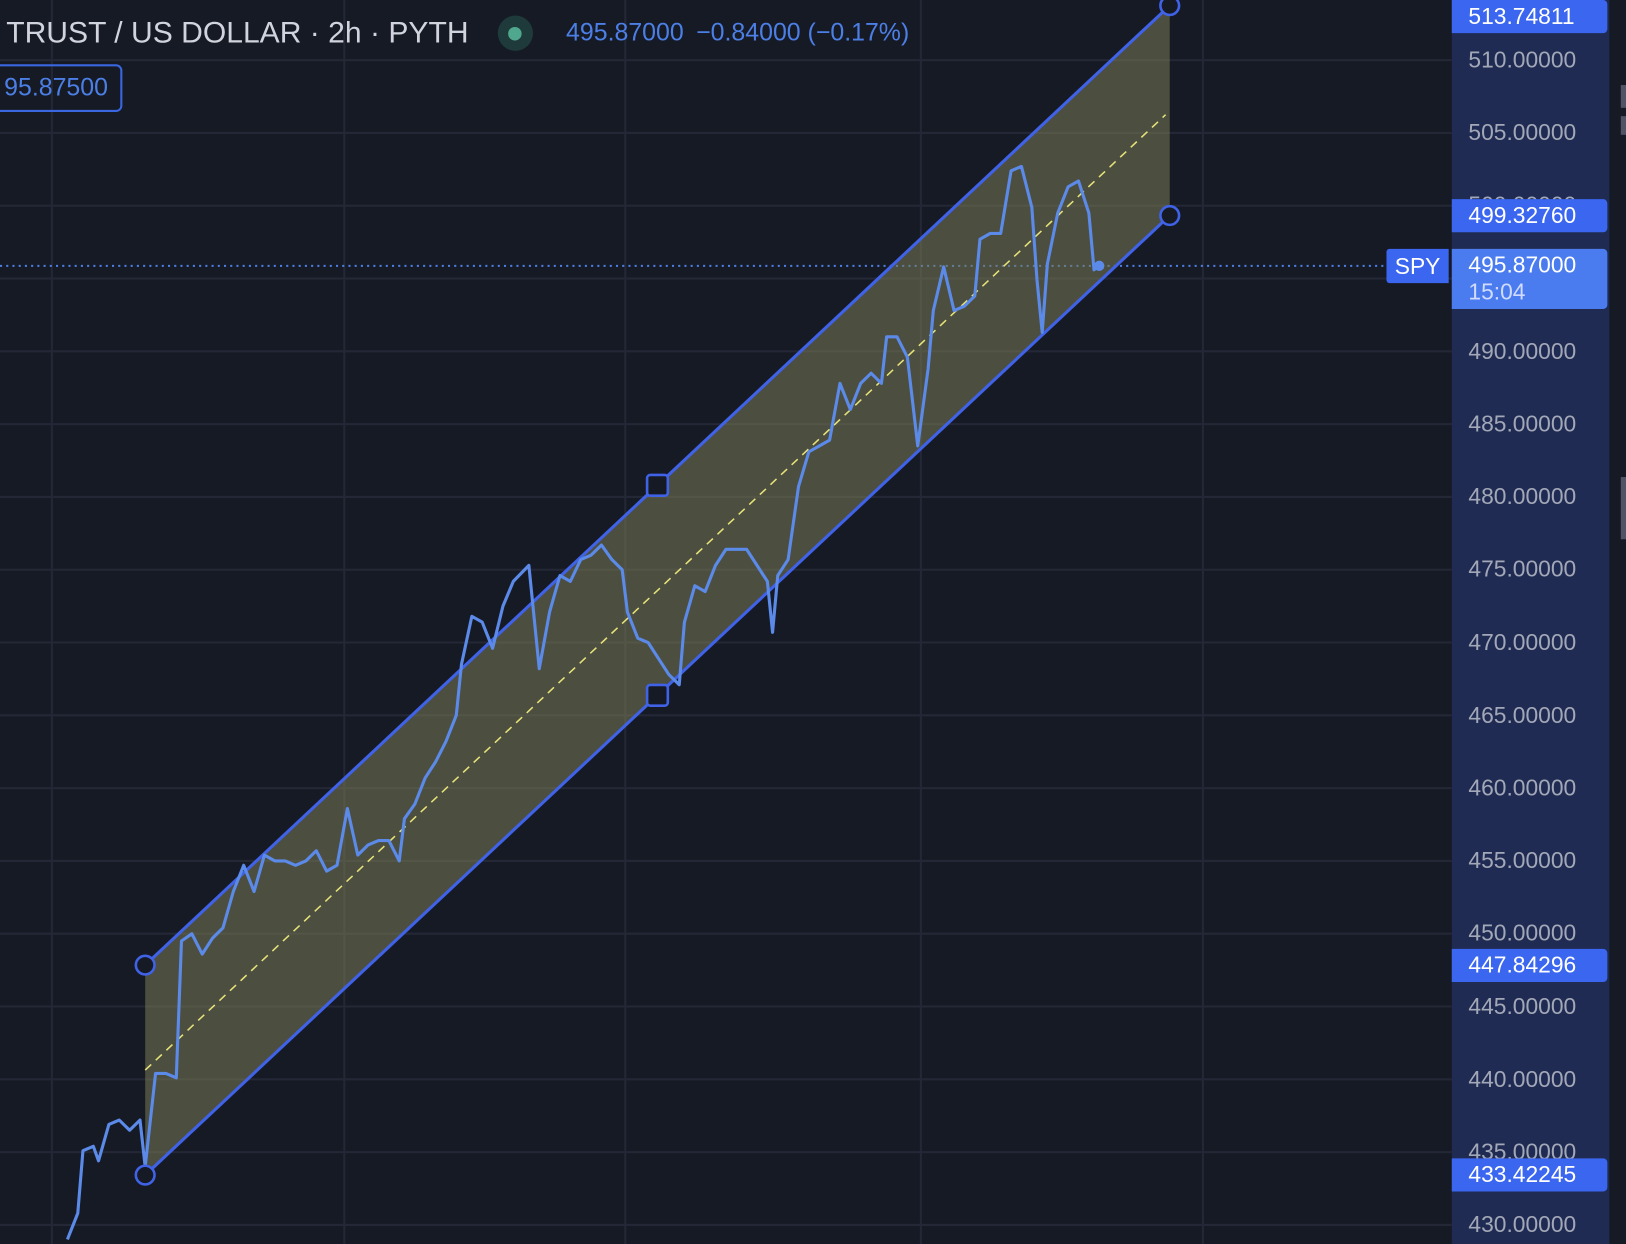  What do you see at coordinates (1417, 266) in the screenshot?
I see `symbol-label: SPY` at bounding box center [1417, 266].